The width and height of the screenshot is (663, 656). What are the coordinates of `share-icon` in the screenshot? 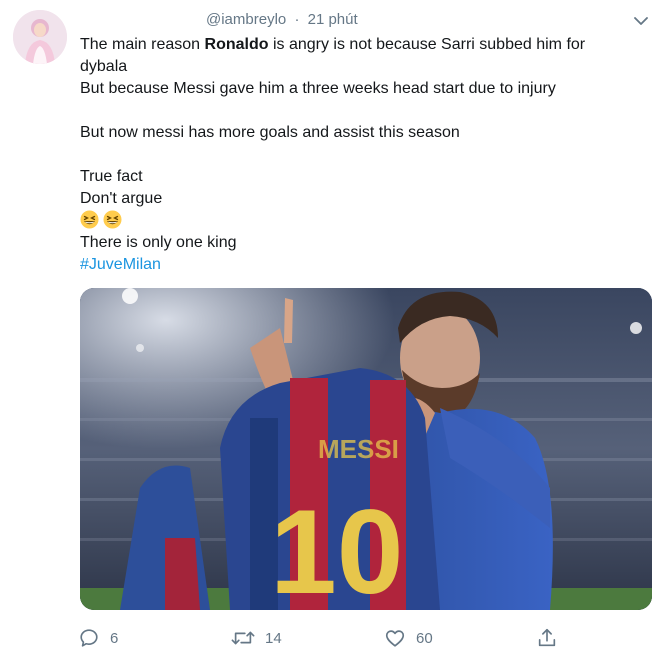 It's located at (547, 637).